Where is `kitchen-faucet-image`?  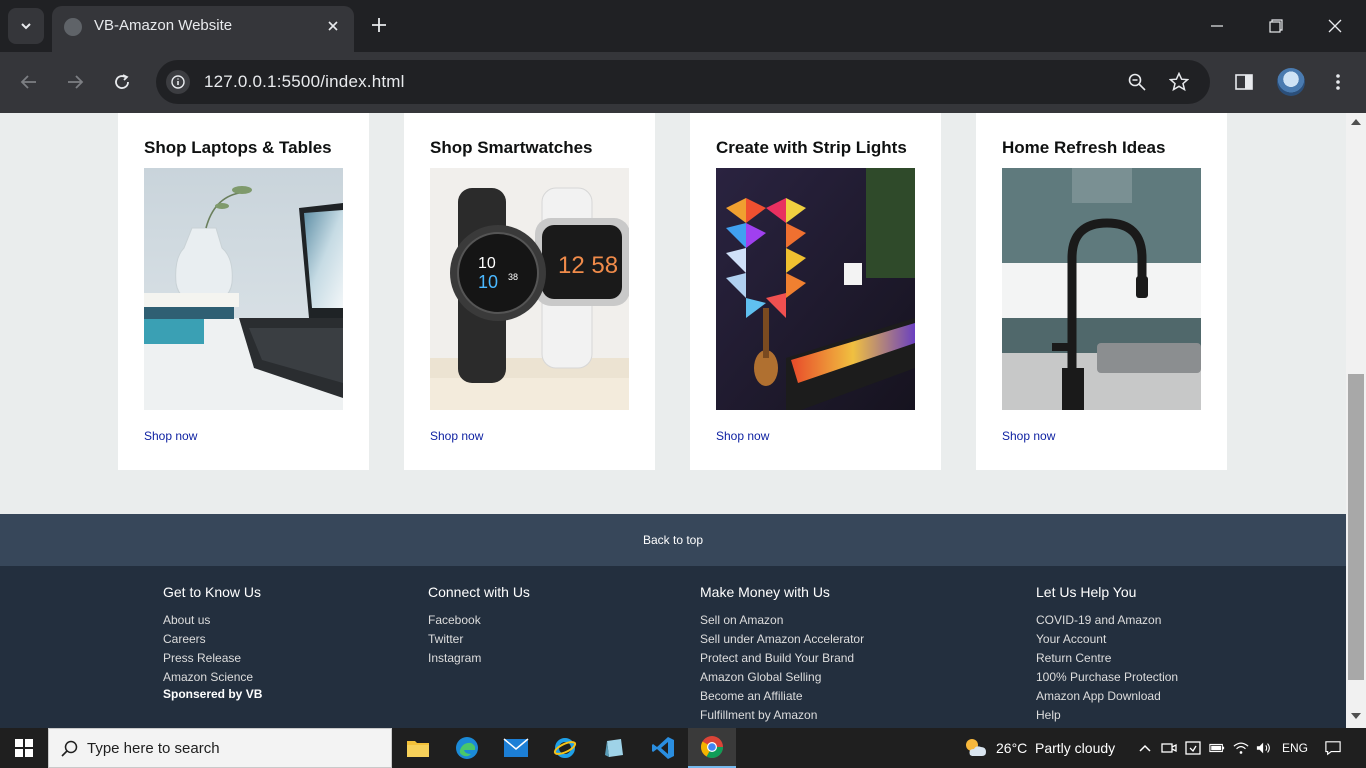
kitchen-faucet-image is located at coordinates (1101, 289).